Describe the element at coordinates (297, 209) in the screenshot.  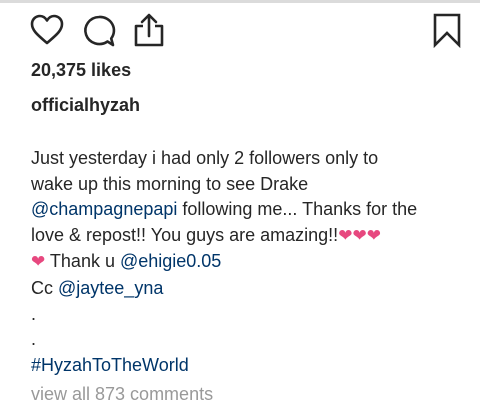
I see `caption-text: following me... Thanks for the` at that location.